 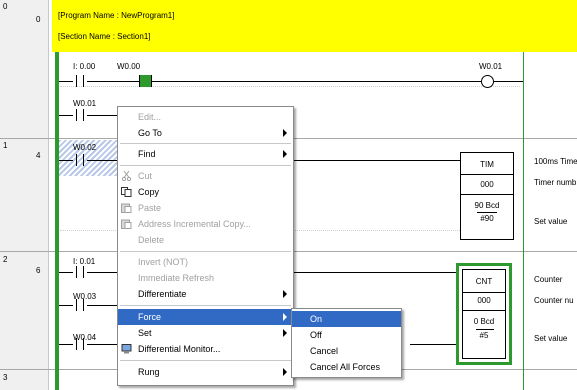 What do you see at coordinates (5, 6) in the screenshot?
I see `rung-number: 0` at bounding box center [5, 6].